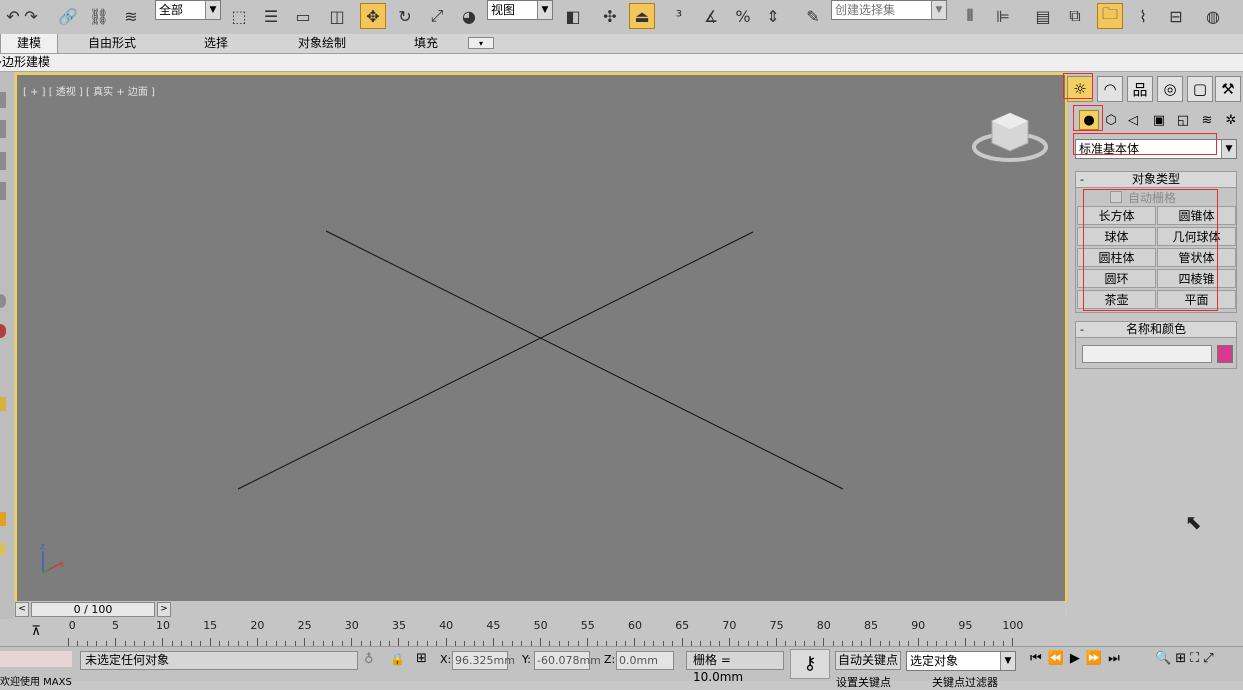  Describe the element at coordinates (303, 16) in the screenshot. I see `rectangular-selection-icon: ▭` at that location.